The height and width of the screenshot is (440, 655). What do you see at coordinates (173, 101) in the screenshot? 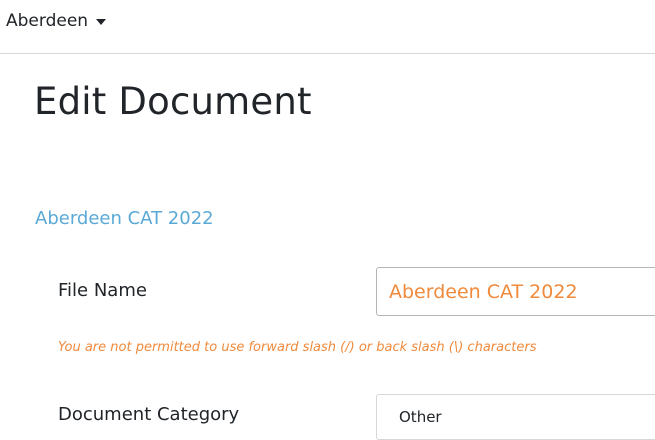
I see `page-title: Edit Document` at bounding box center [173, 101].